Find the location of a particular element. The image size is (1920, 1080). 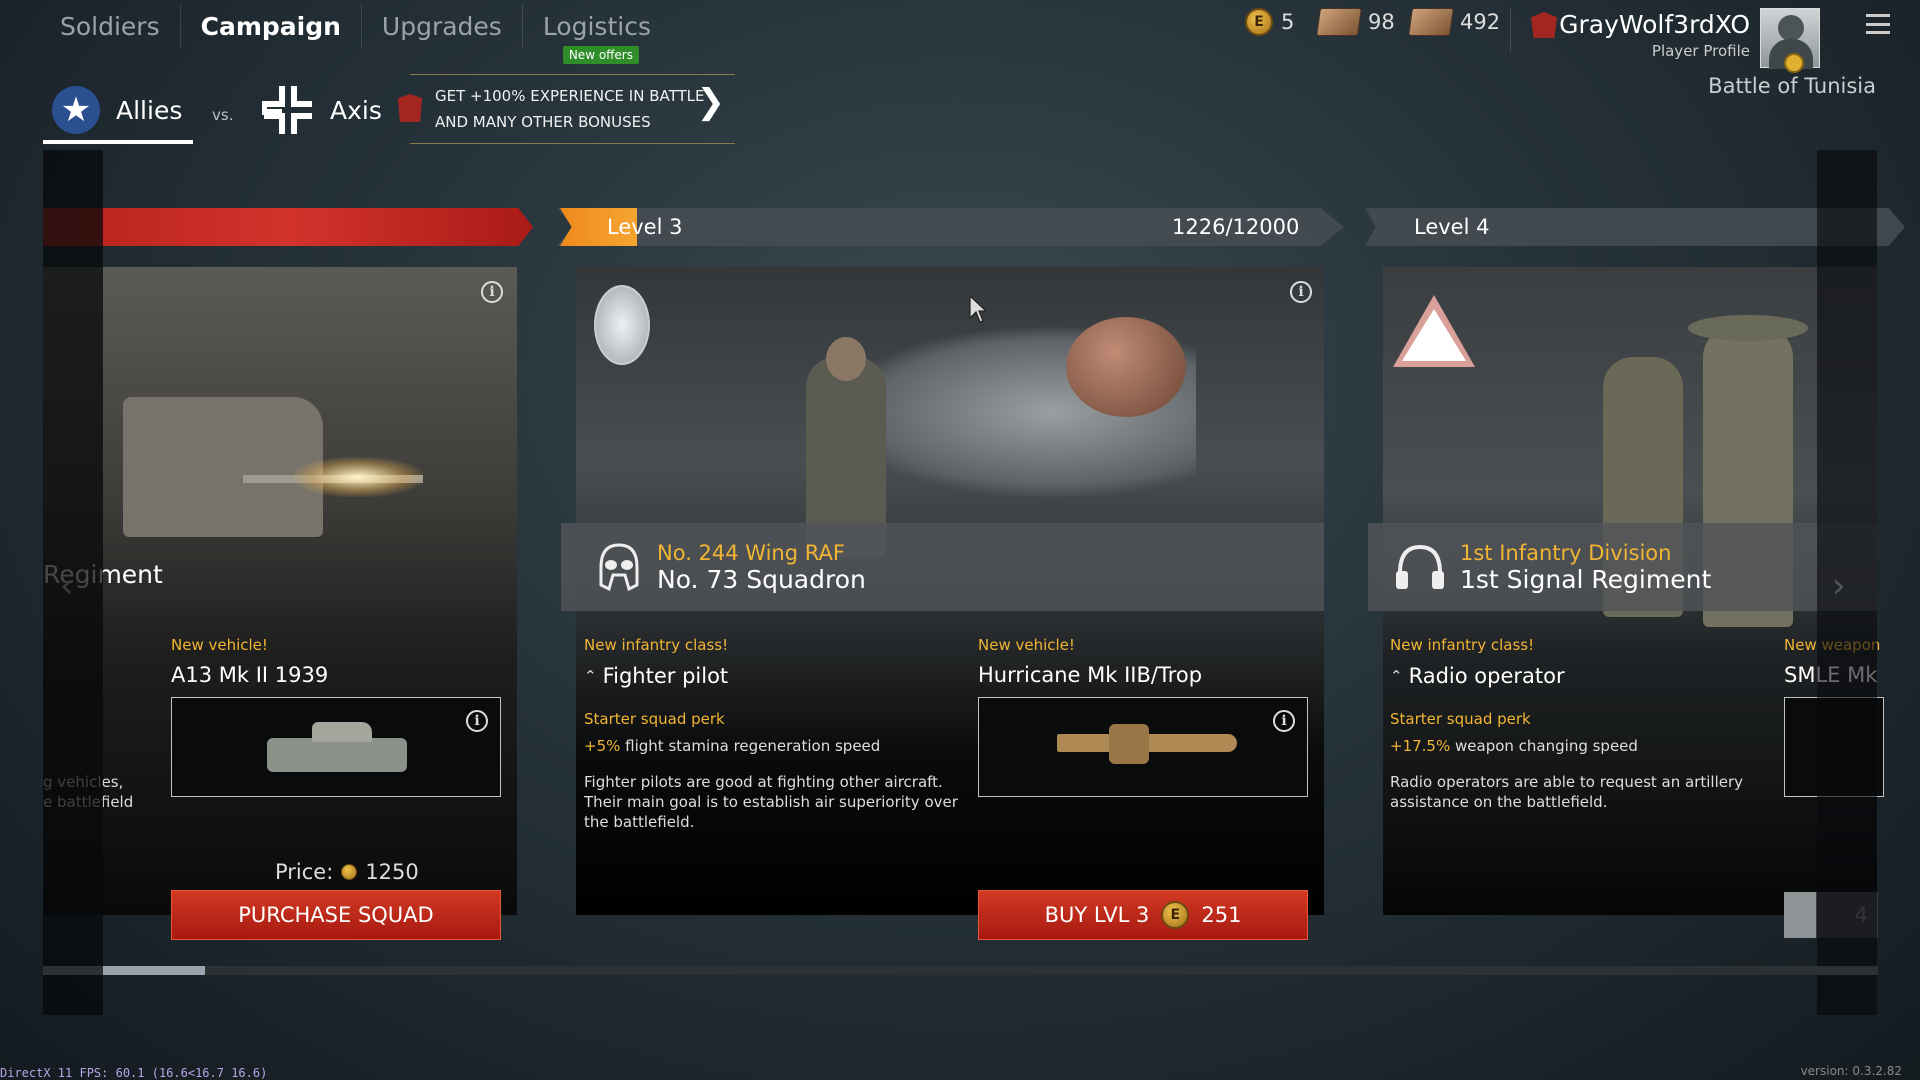

center-class: ⌃ Fighter pilot is located at coordinates (656, 676).